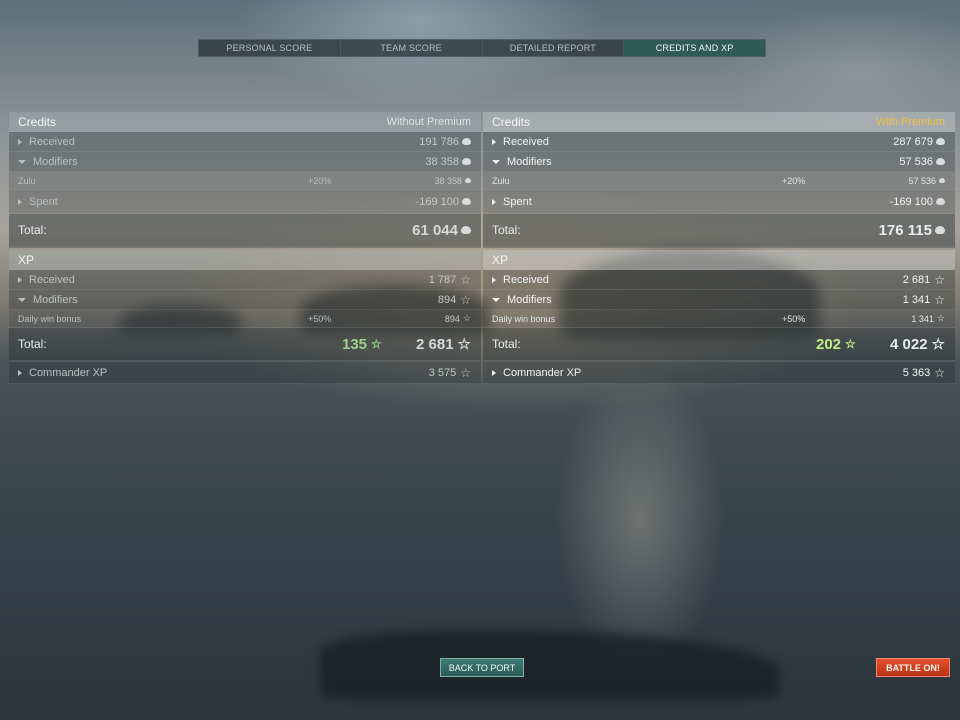  What do you see at coordinates (719, 162) in the screenshot?
I see `credits-modifiers-row: Modifiers 57 536` at bounding box center [719, 162].